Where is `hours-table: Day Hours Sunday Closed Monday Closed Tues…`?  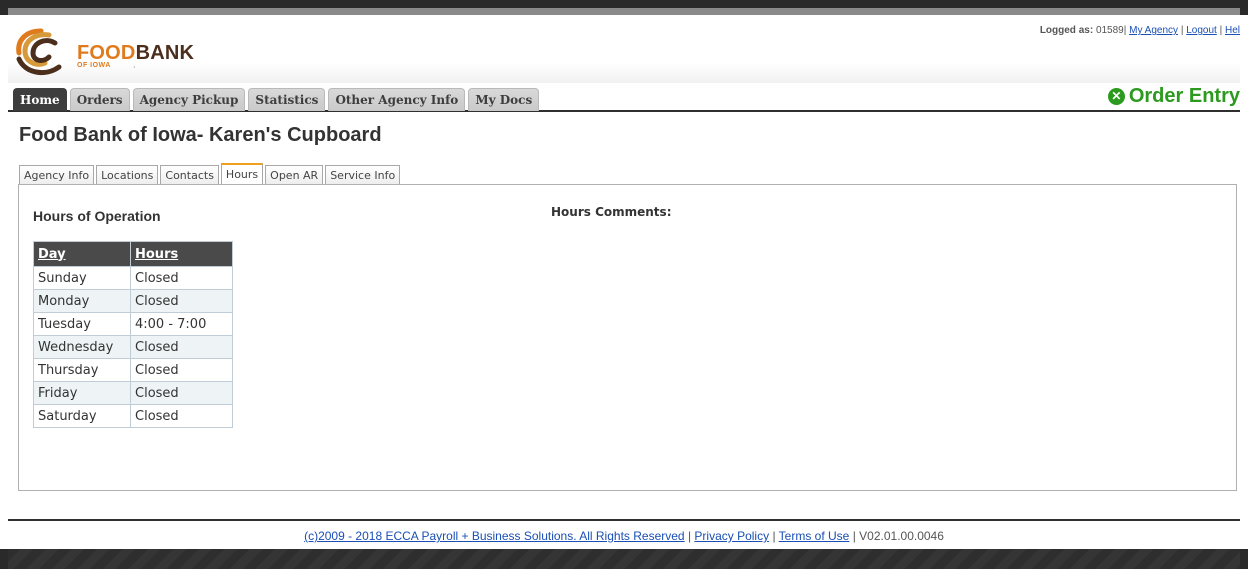 hours-table: Day Hours Sunday Closed Monday Closed Tues… is located at coordinates (133, 334).